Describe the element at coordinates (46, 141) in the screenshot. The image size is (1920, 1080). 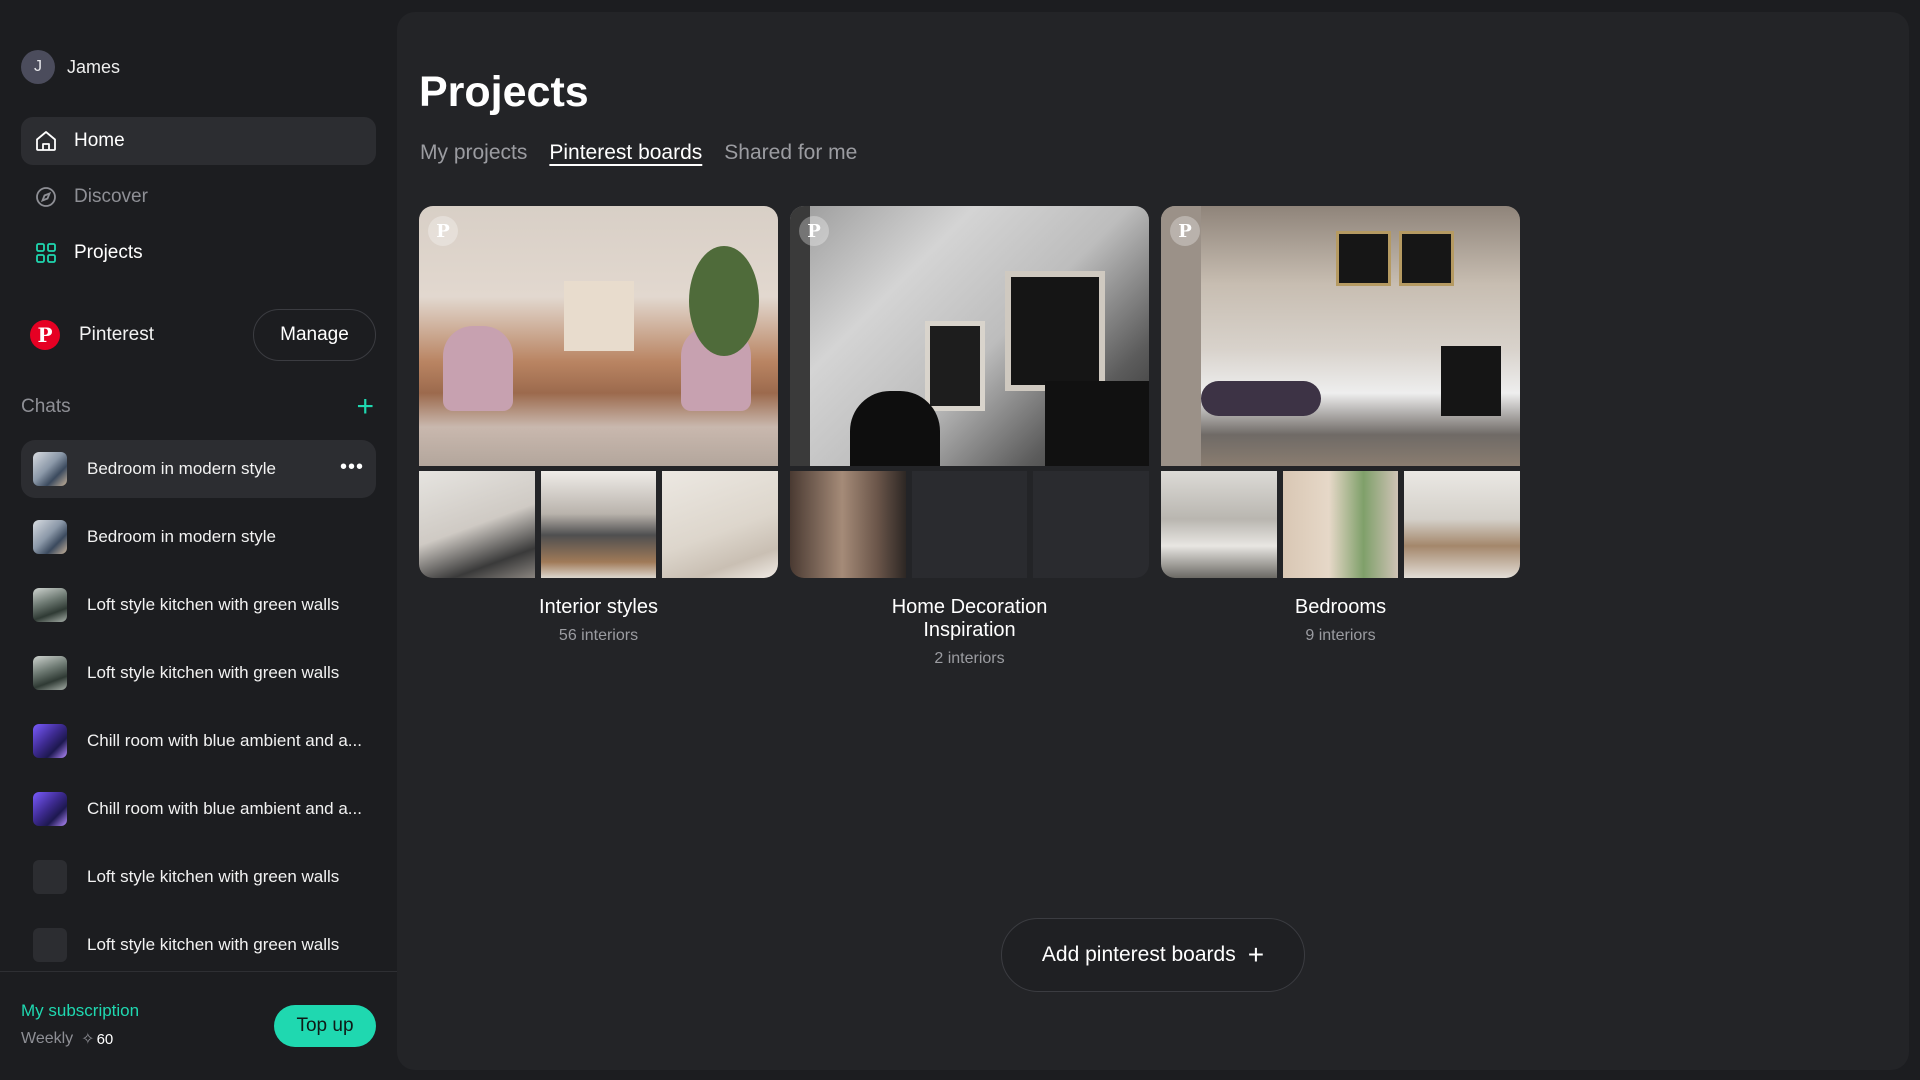
I see `home-icon` at that location.